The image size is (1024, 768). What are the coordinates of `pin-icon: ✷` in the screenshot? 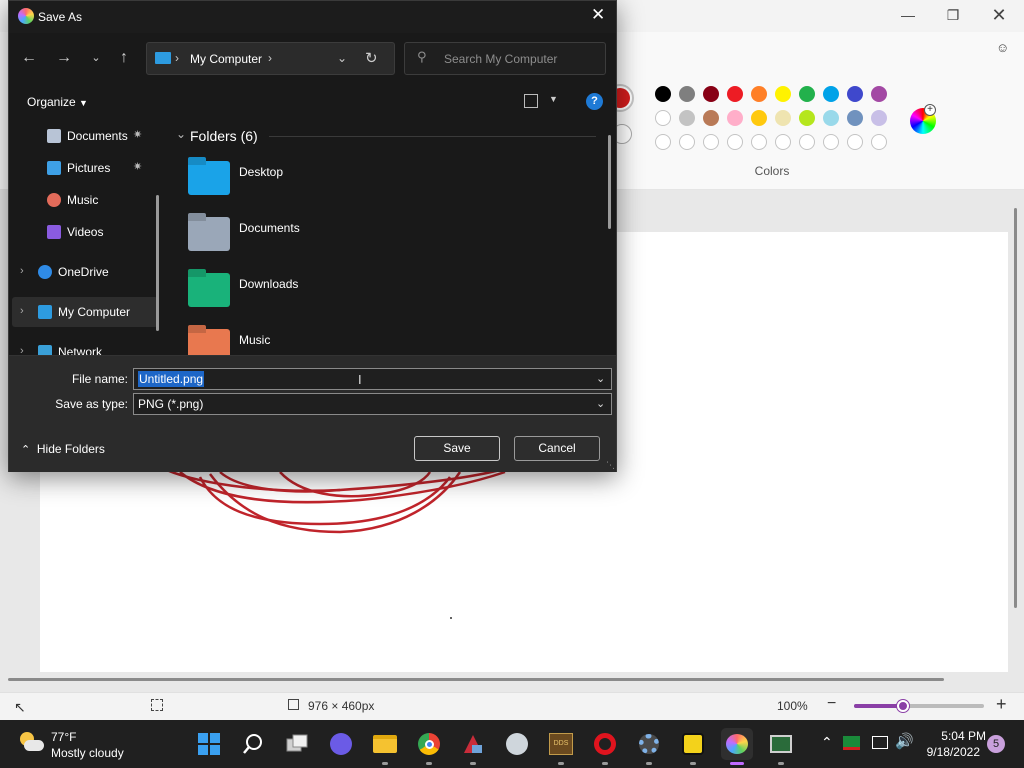 It's located at (137, 134).